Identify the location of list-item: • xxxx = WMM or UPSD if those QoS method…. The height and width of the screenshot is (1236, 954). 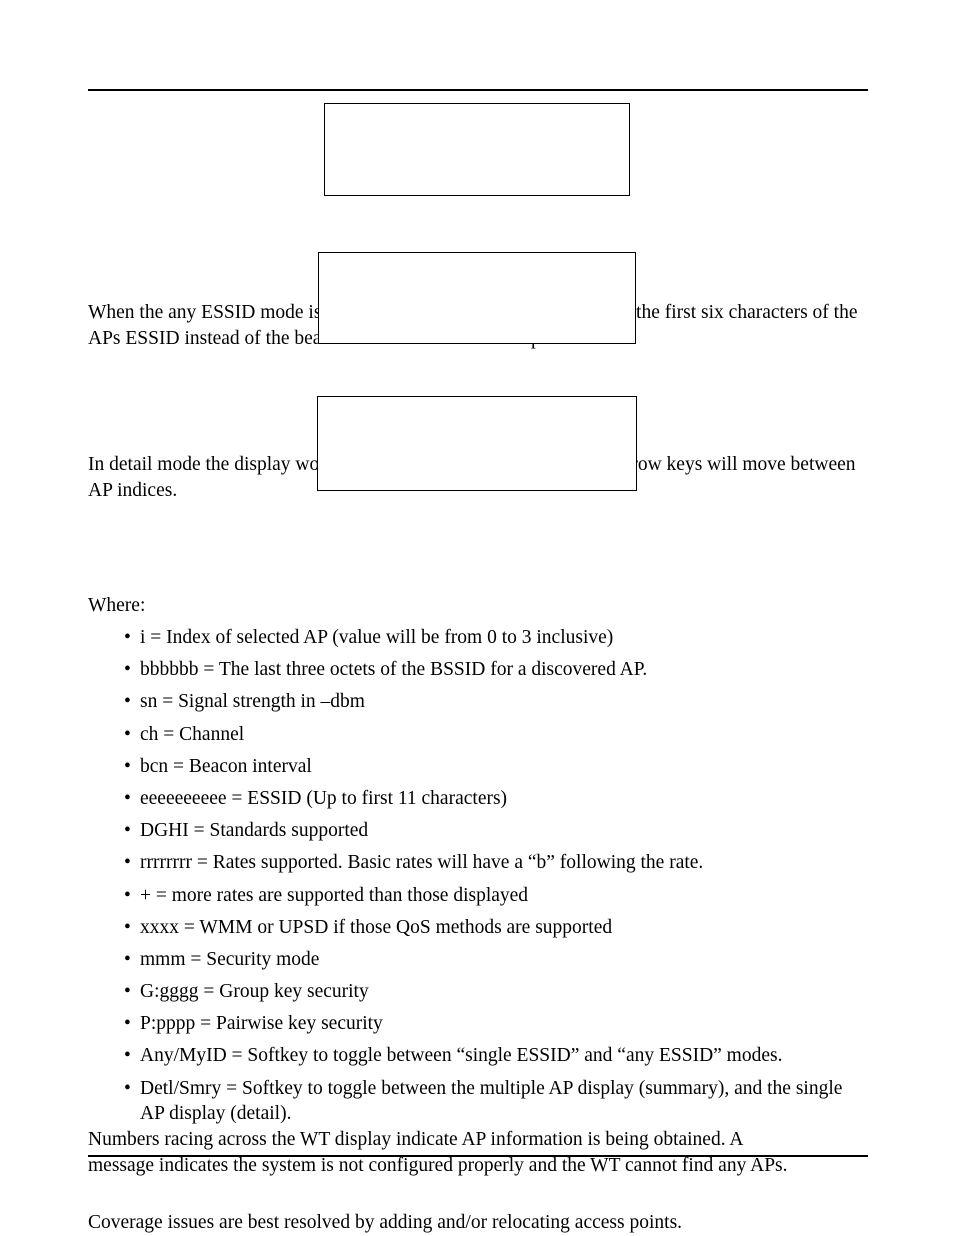
(478, 928).